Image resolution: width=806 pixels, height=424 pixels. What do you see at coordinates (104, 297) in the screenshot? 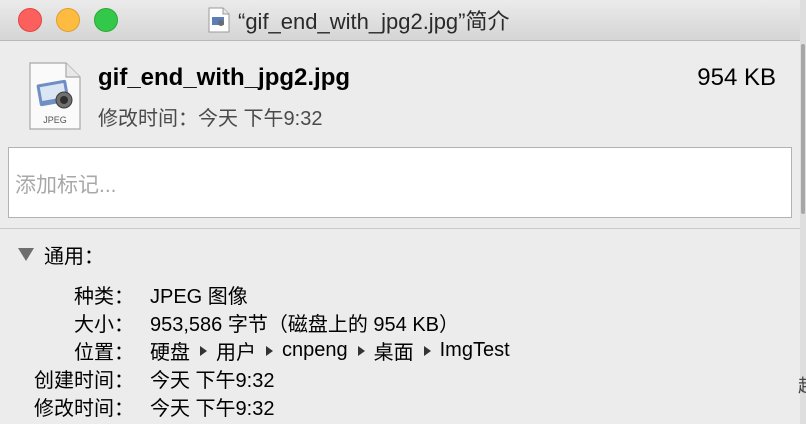
I see `kind-label: 种类：` at bounding box center [104, 297].